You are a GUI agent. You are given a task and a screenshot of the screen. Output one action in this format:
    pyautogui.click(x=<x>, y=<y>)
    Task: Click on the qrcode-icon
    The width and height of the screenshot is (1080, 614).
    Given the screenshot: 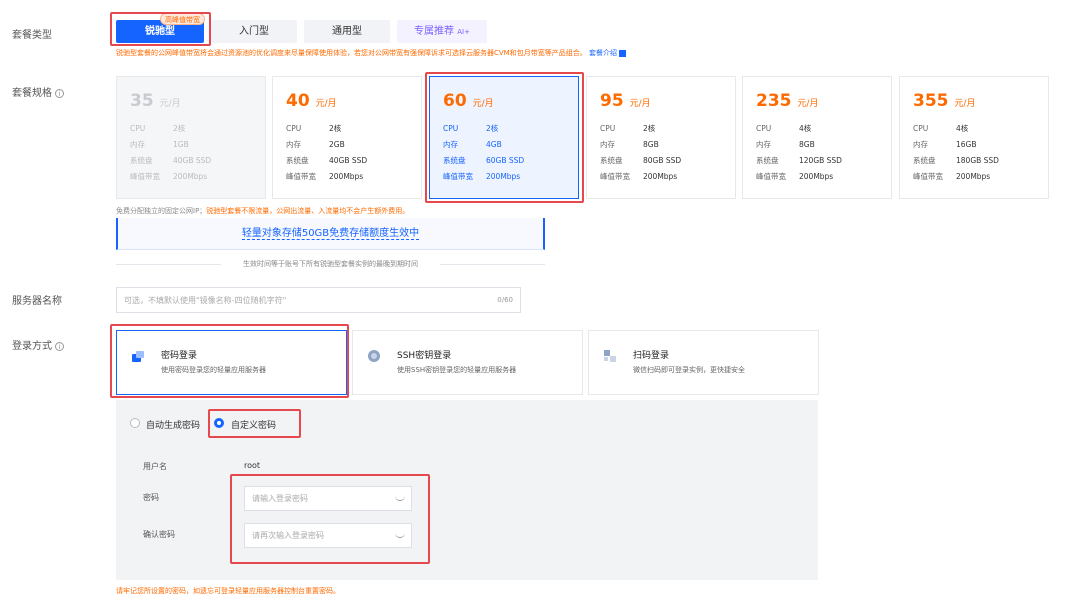 What is the action you would take?
    pyautogui.click(x=610, y=356)
    